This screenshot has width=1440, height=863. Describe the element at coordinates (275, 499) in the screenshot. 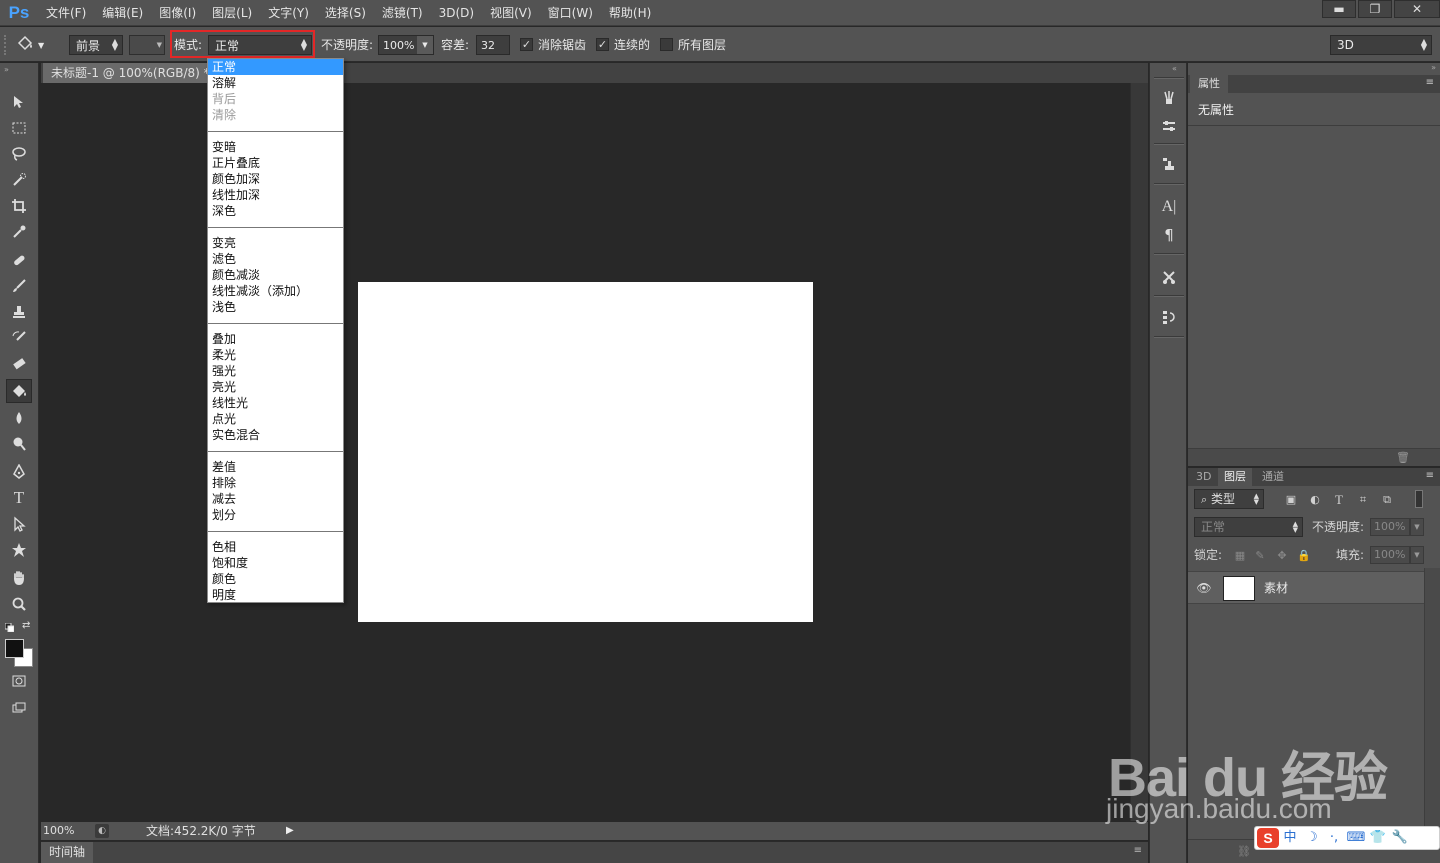

I see `mode-option: 减去` at that location.